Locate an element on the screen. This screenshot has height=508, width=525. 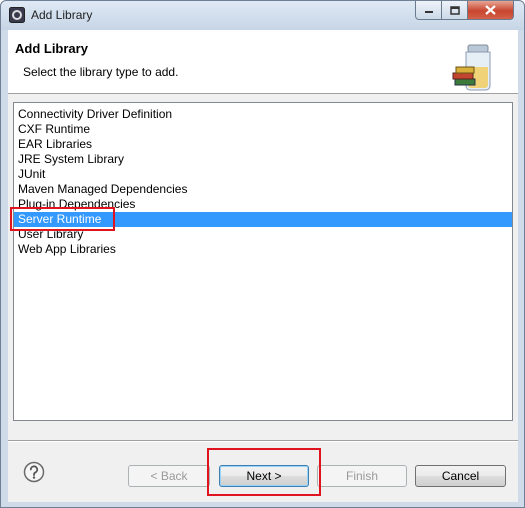
list-item: Plug-in Dependencies is located at coordinates (263, 204).